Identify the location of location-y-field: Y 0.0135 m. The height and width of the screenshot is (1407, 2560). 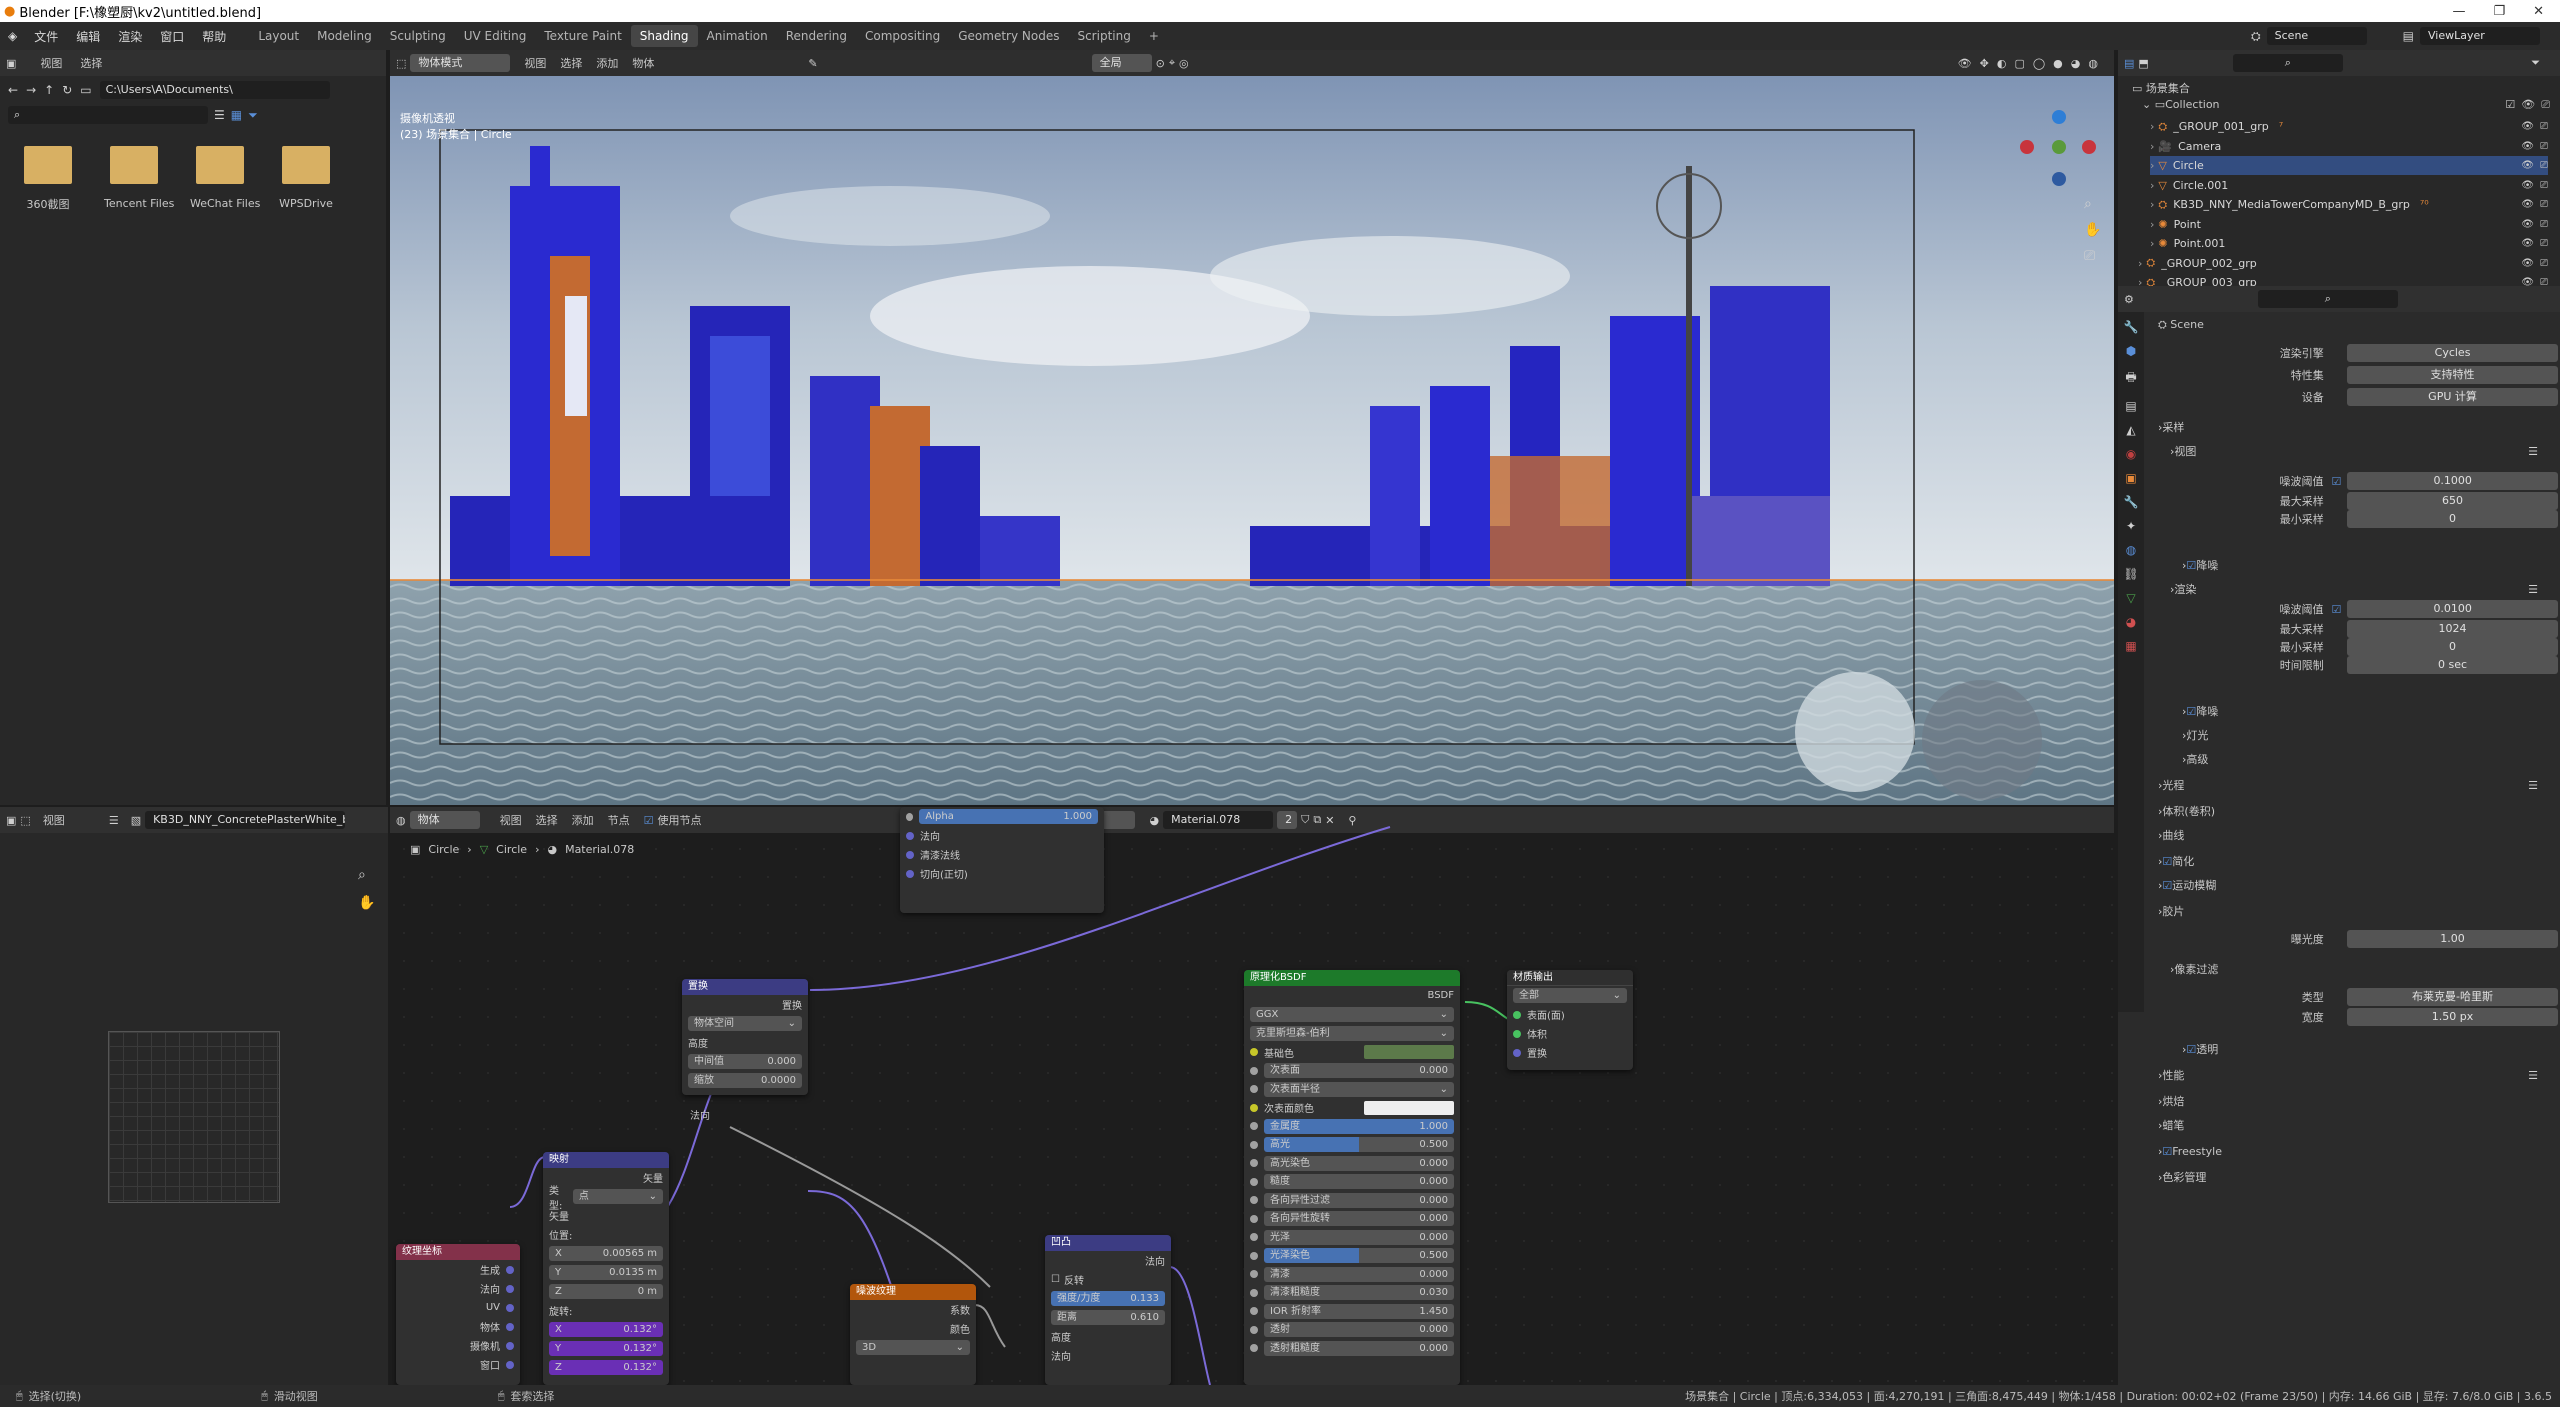
(606, 1272).